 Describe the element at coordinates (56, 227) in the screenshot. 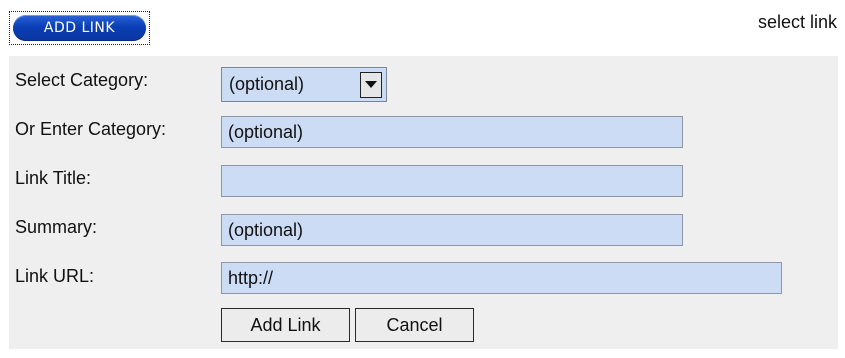

I see `summary-label: Summary:` at that location.